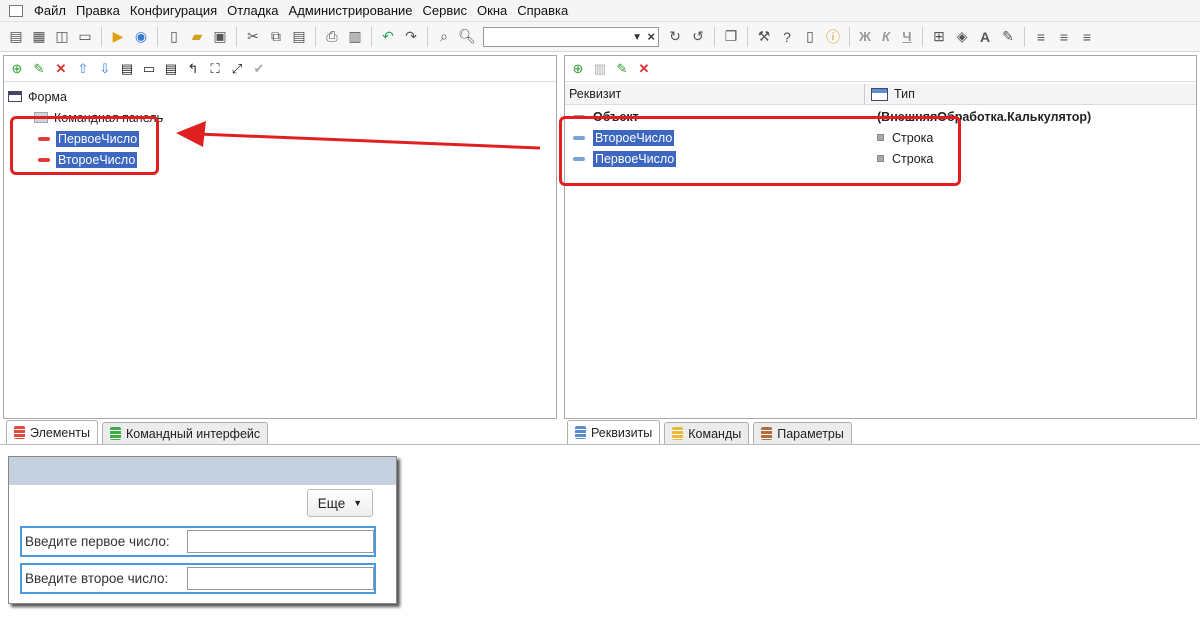  What do you see at coordinates (358, 135) in the screenshot?
I see `annotation-arrow` at bounding box center [358, 135].